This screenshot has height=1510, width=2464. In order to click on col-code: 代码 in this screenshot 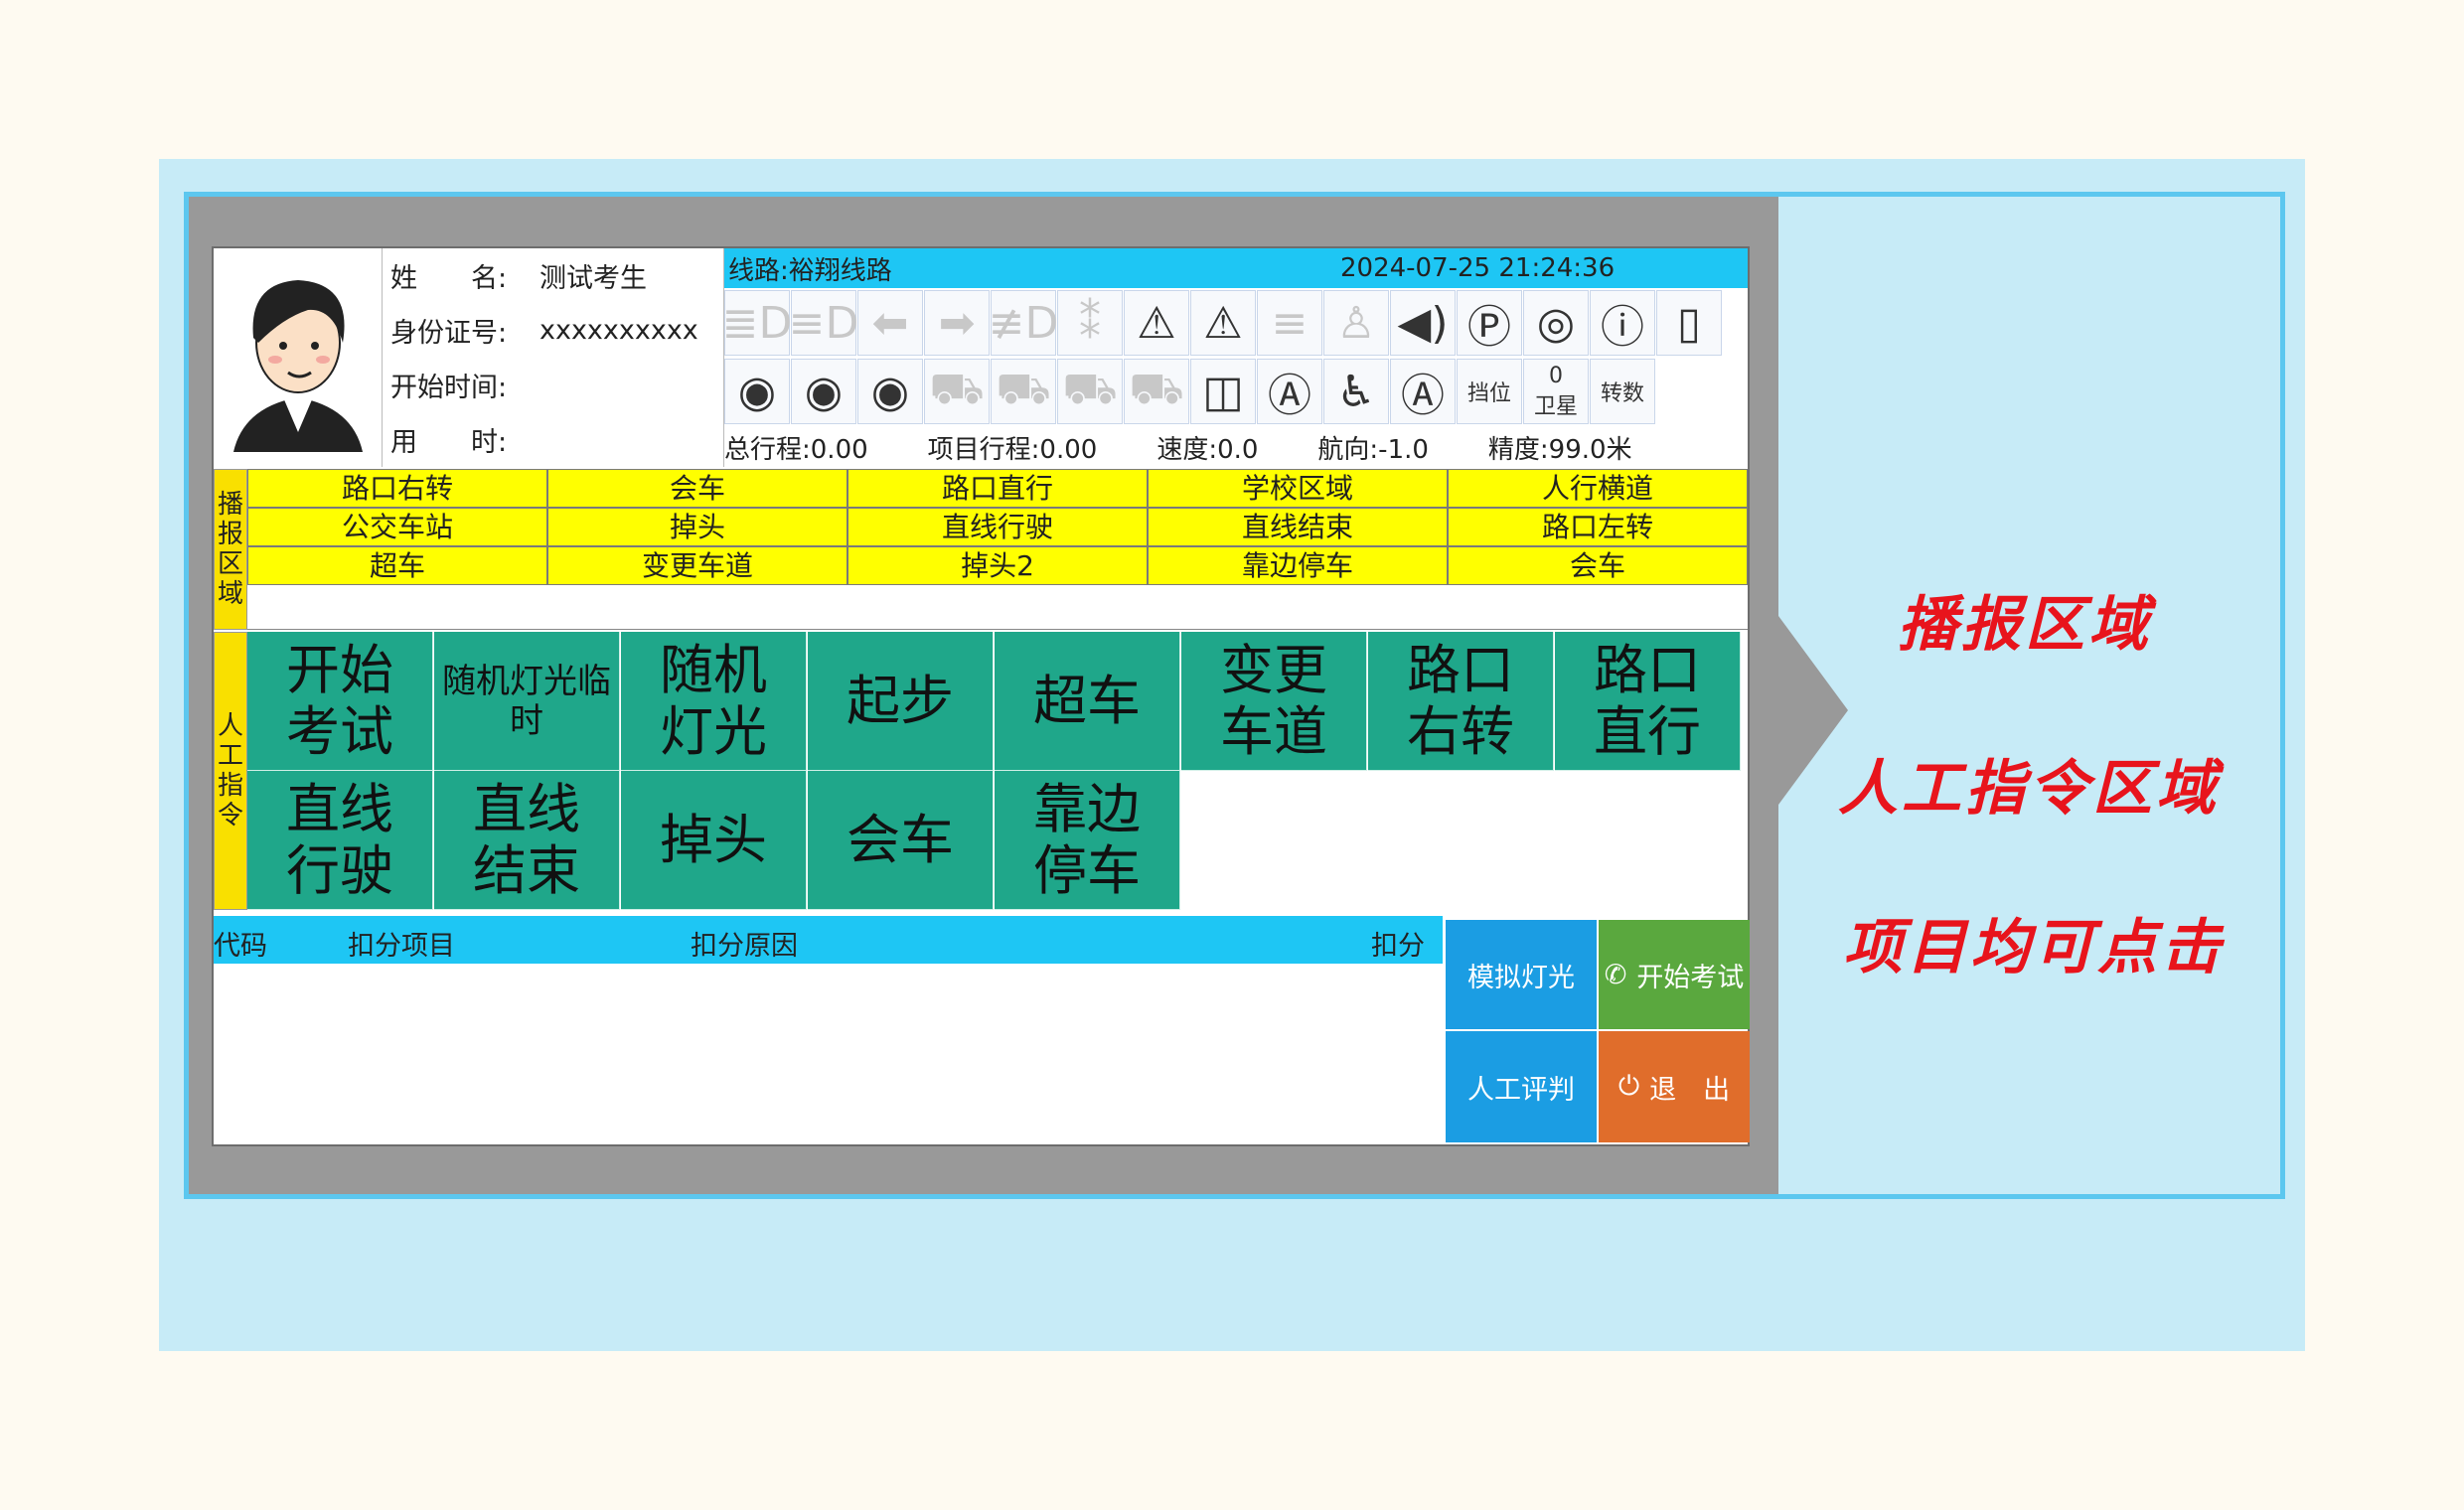, I will do `click(240, 946)`.